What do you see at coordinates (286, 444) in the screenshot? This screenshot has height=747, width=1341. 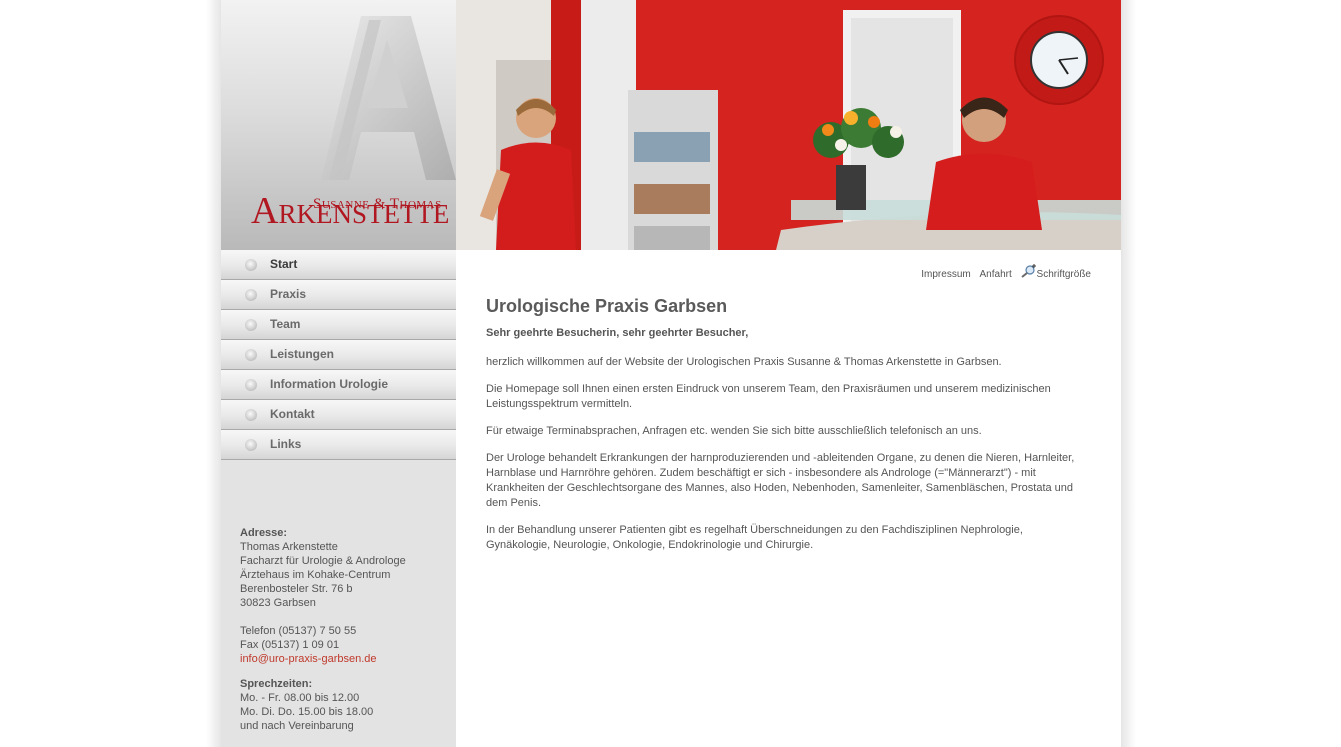 I see `nav-item-label: Links` at bounding box center [286, 444].